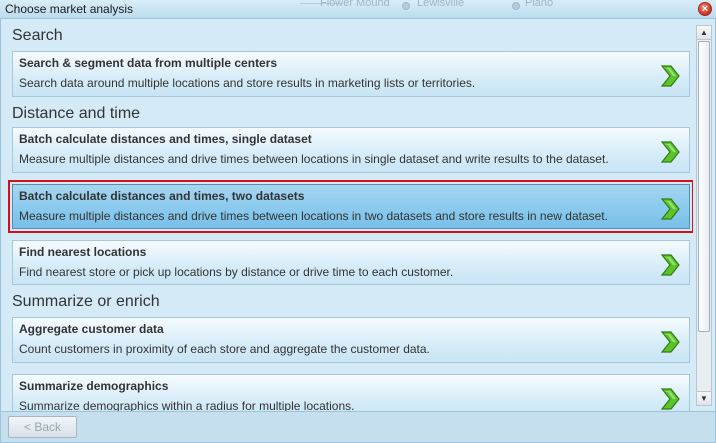  I want to click on vertical-scrollbar: ▲ ▼, so click(704, 215).